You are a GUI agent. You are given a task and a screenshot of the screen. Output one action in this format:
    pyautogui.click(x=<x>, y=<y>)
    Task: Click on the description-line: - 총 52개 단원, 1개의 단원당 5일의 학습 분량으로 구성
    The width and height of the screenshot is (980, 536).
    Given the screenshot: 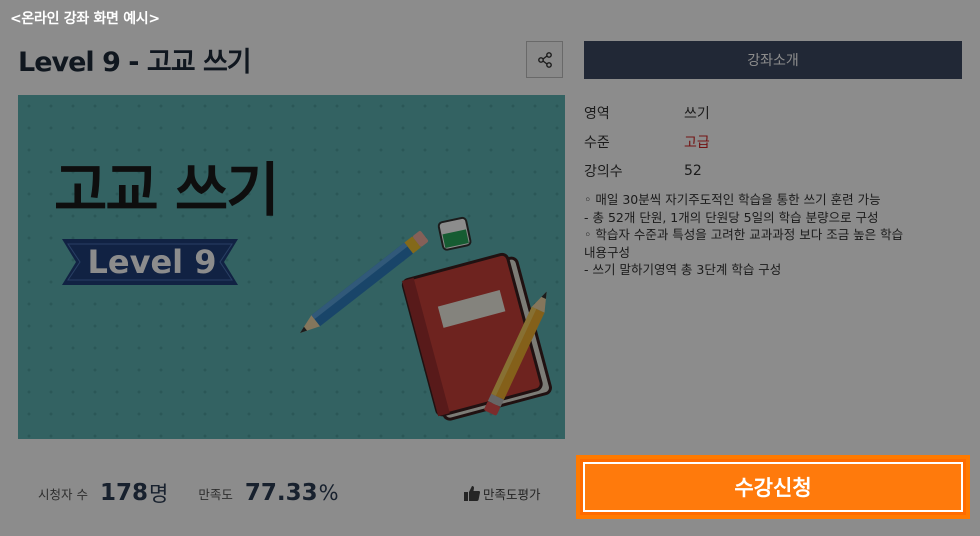 What is the action you would take?
    pyautogui.click(x=731, y=217)
    